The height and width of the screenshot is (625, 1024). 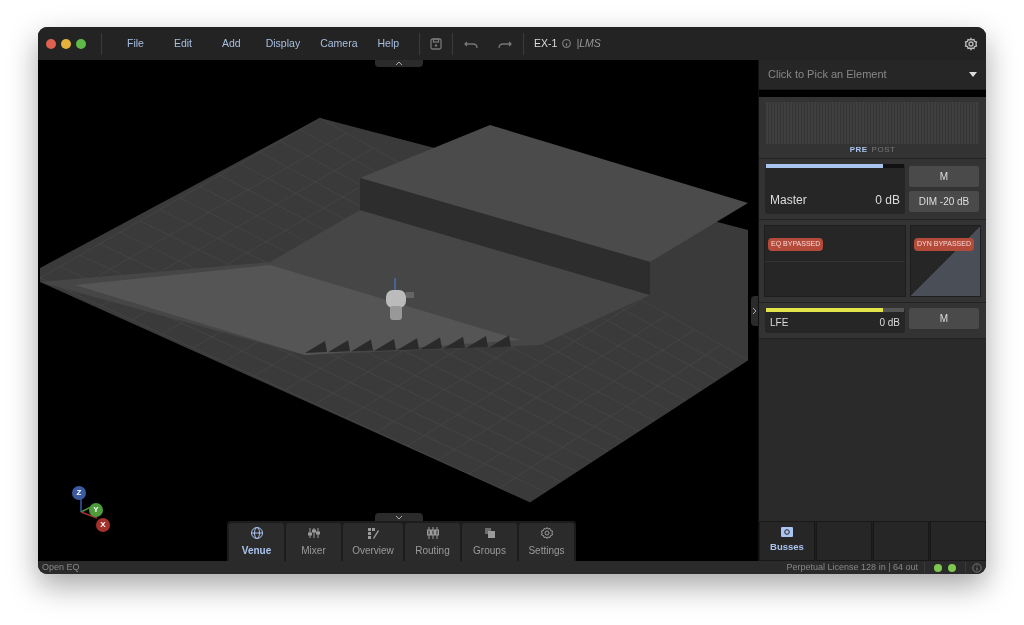 What do you see at coordinates (973, 74) in the screenshot?
I see `caret-icon` at bounding box center [973, 74].